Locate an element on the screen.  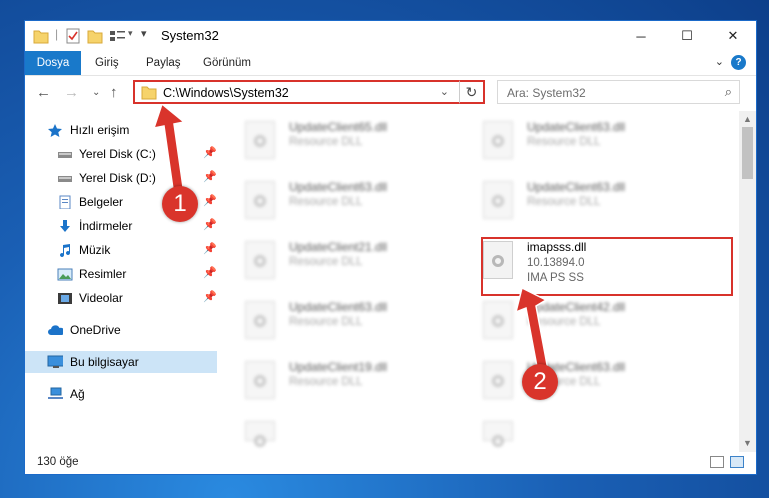
scrollbar-thumb is located at coordinates (747, 153).